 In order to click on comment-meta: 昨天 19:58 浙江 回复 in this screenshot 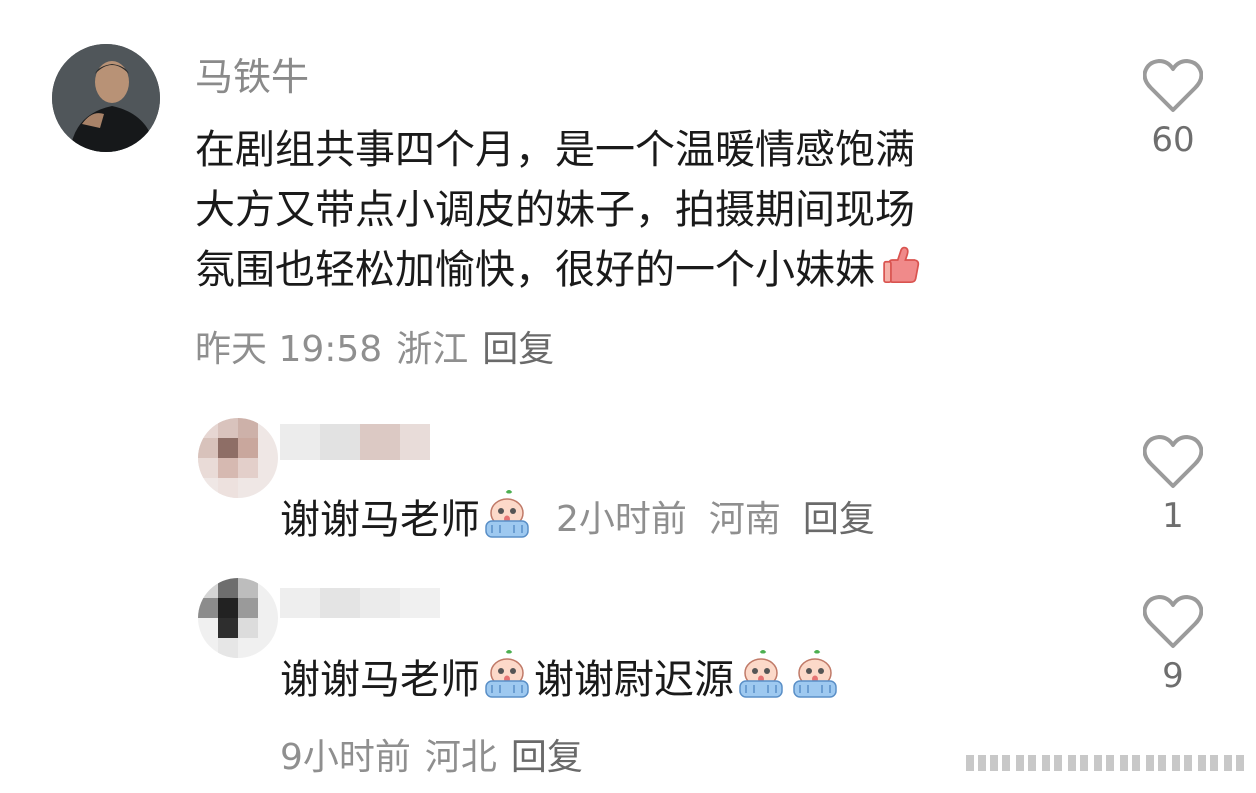, I will do `click(381, 346)`.